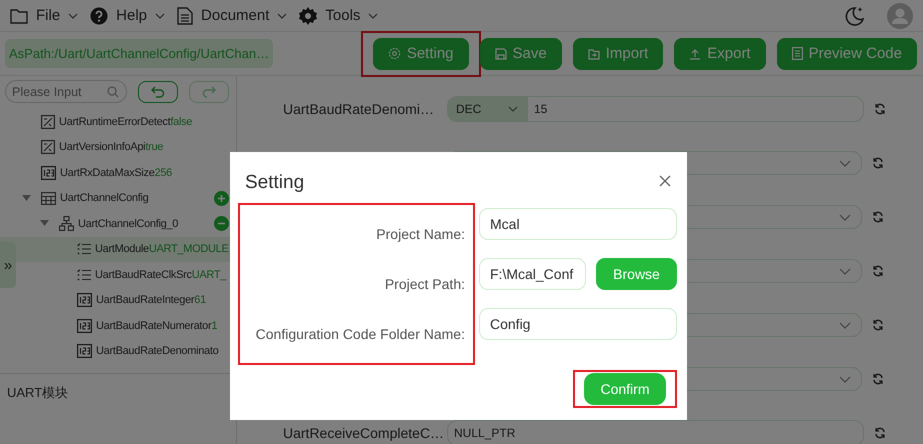 This screenshot has width=923, height=444. I want to click on field-label: Project Name:, so click(420, 234).